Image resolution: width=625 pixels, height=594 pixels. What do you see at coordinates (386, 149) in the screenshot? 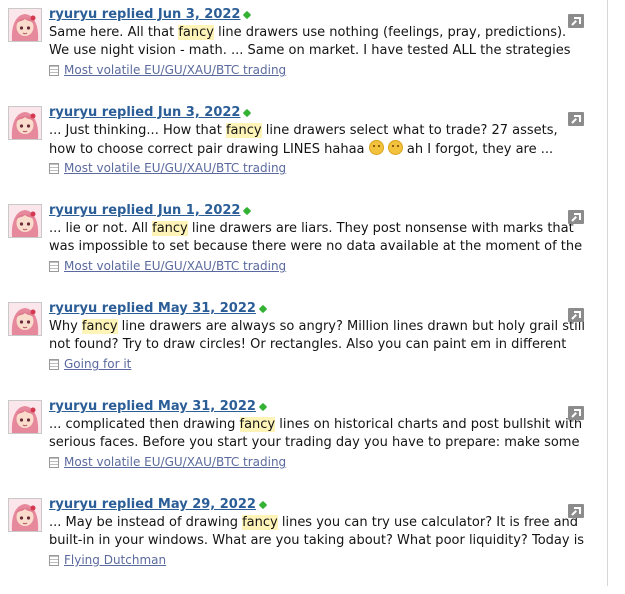
I see `snippet-text` at bounding box center [386, 149].